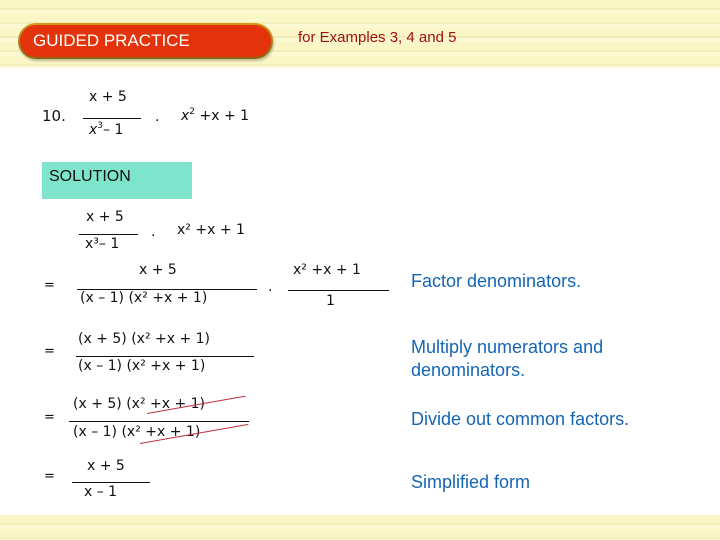 The height and width of the screenshot is (540, 720). I want to click on problem-right-term: x2 +x + 1, so click(215, 115).